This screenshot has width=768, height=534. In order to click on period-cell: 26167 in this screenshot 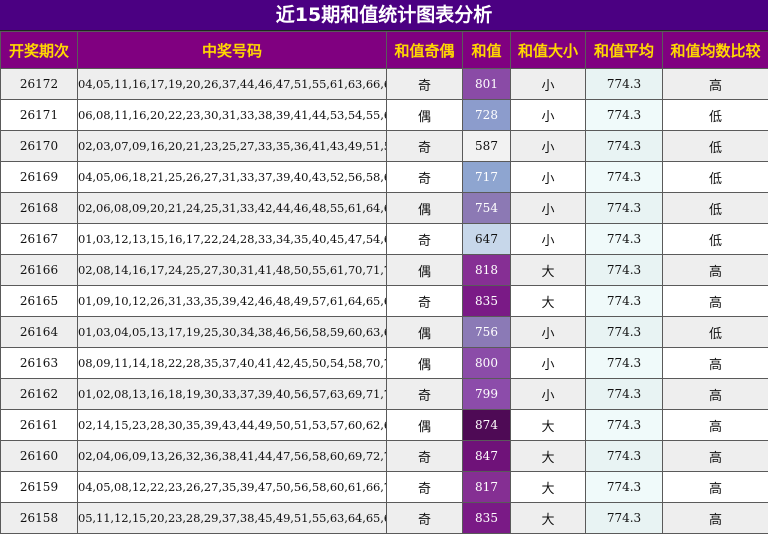, I will do `click(39, 239)`.